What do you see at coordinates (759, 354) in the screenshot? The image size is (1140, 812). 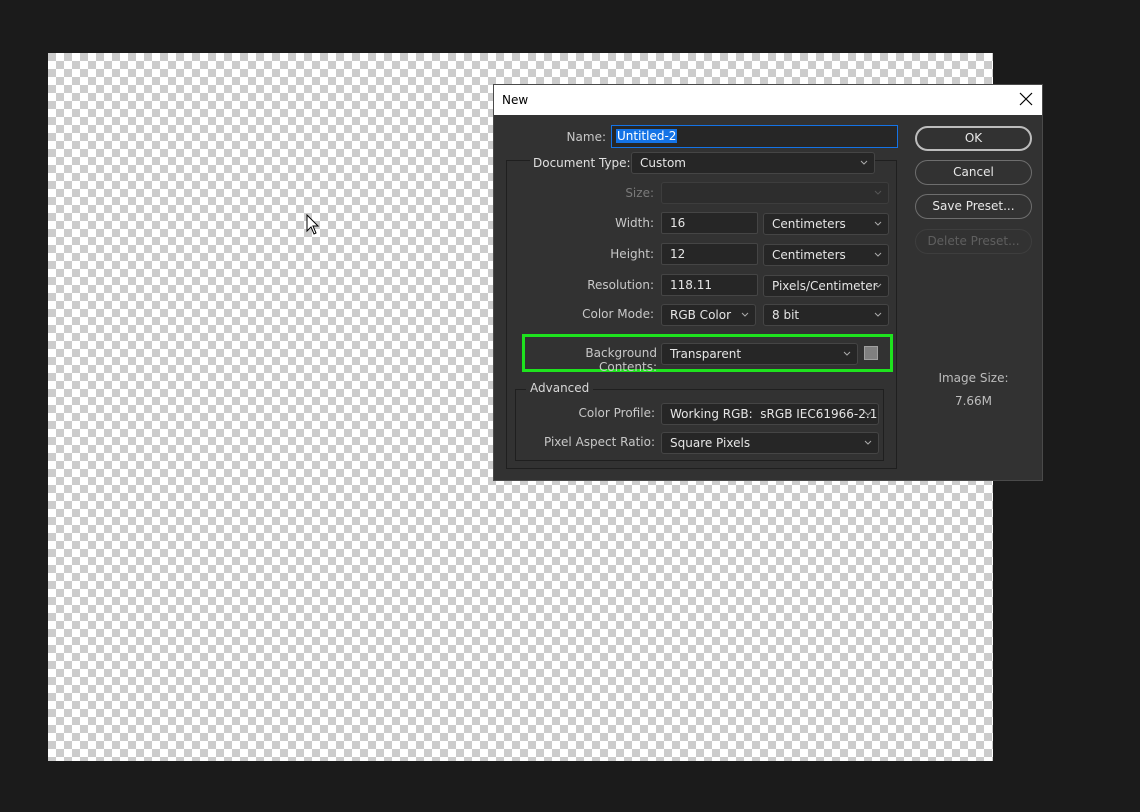 I see `background-contents-select: Transparent` at bounding box center [759, 354].